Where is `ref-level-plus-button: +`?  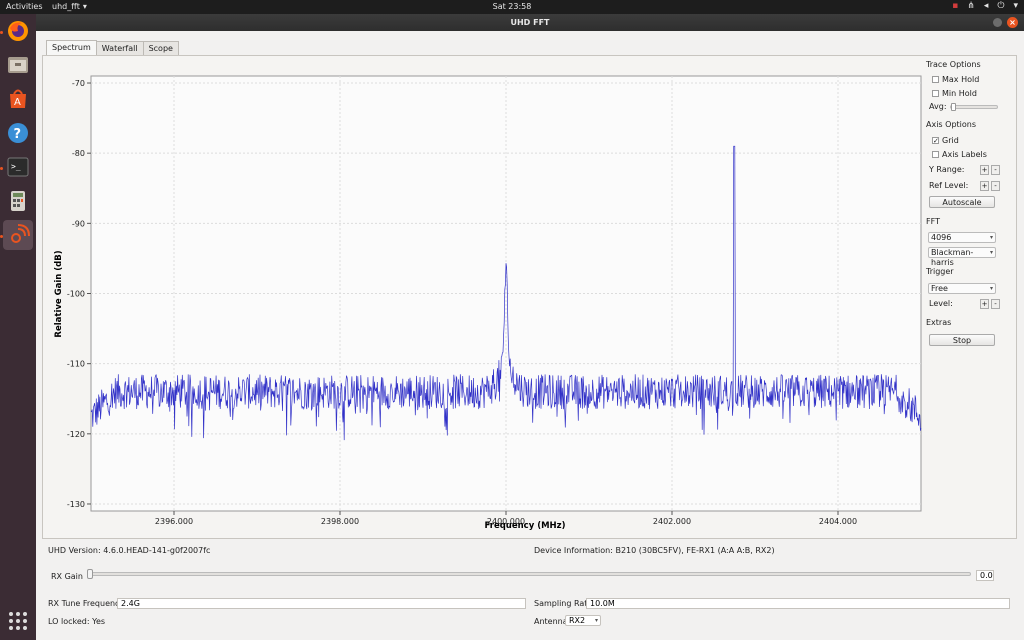
ref-level-plus-button: + is located at coordinates (984, 186).